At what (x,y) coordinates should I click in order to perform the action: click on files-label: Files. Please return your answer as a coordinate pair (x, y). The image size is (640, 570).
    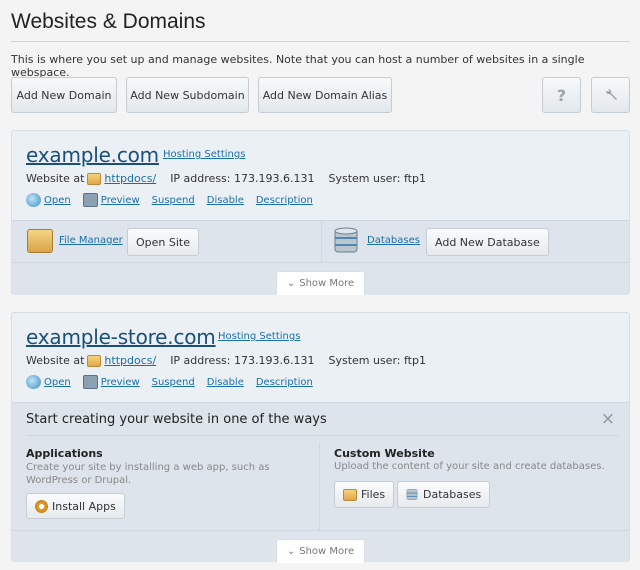
    Looking at the image, I should click on (373, 494).